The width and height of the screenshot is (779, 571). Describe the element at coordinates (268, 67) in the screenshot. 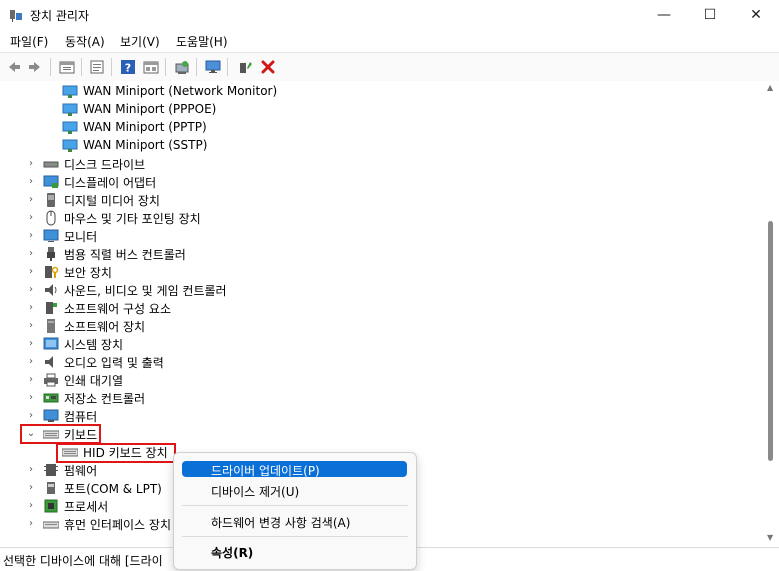

I see `uninstall-icon` at that location.